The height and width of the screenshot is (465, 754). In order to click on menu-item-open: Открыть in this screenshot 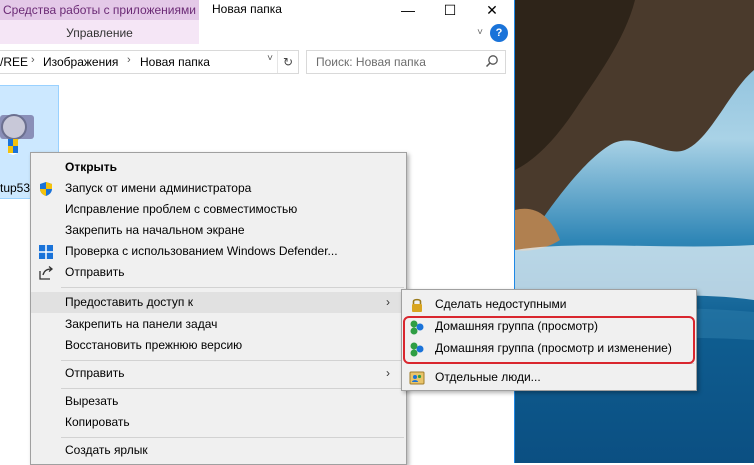, I will do `click(218, 167)`.